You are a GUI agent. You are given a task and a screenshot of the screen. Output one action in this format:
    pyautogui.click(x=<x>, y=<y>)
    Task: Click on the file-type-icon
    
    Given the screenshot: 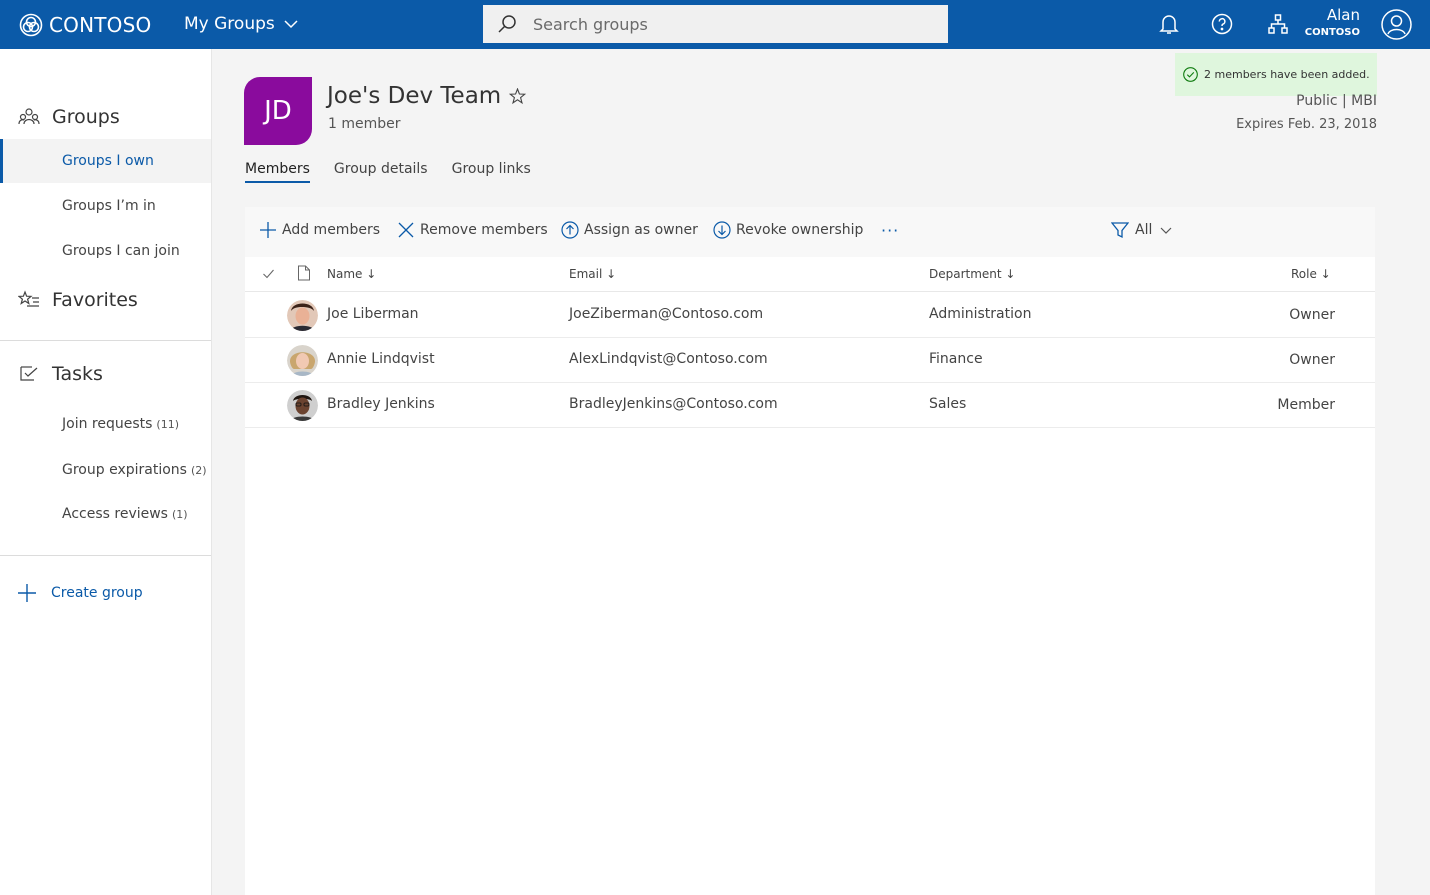 What is the action you would take?
    pyautogui.click(x=304, y=273)
    